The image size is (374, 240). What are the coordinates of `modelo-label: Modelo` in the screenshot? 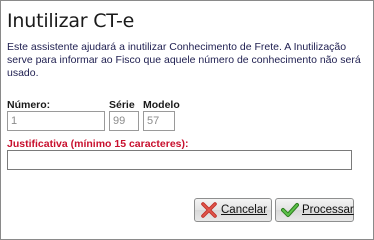 It's located at (161, 105).